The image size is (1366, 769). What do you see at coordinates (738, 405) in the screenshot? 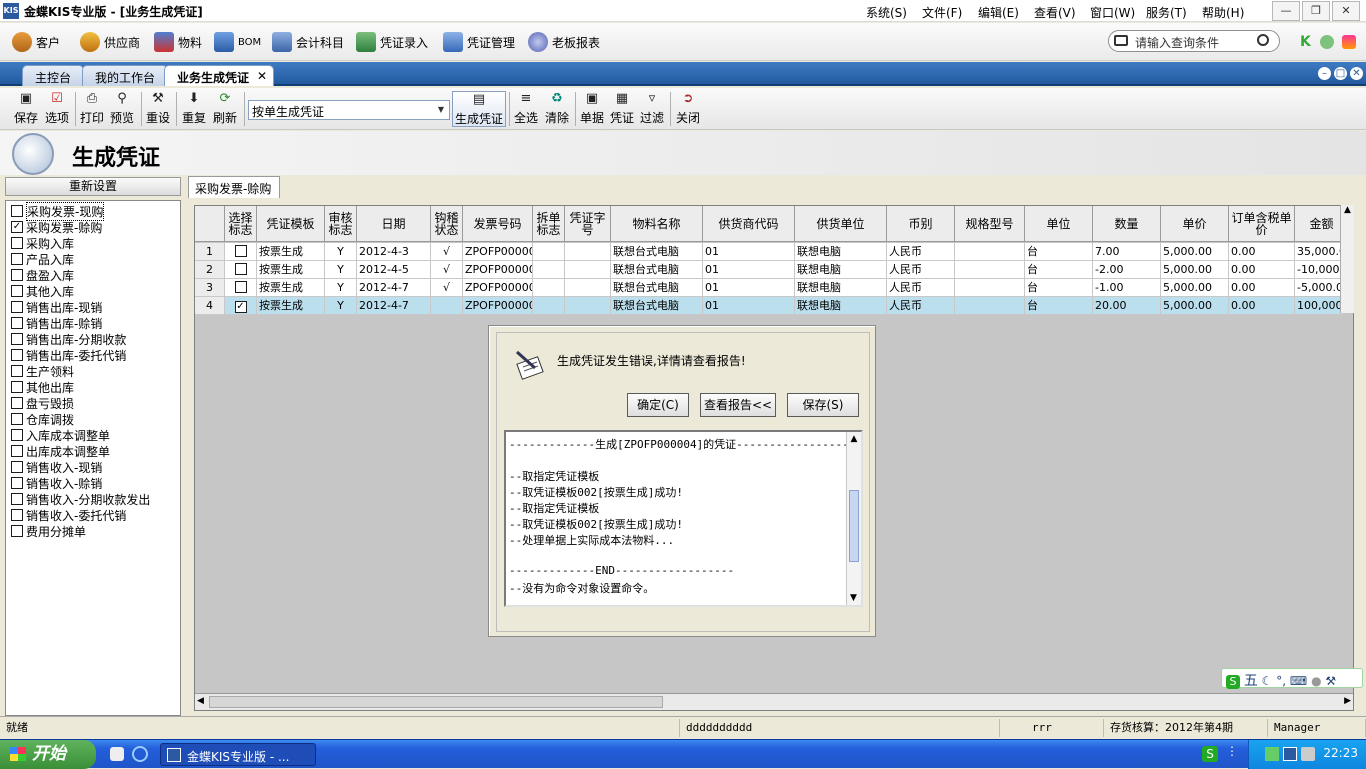
I see `view-report-button: 查看报告<<` at bounding box center [738, 405].